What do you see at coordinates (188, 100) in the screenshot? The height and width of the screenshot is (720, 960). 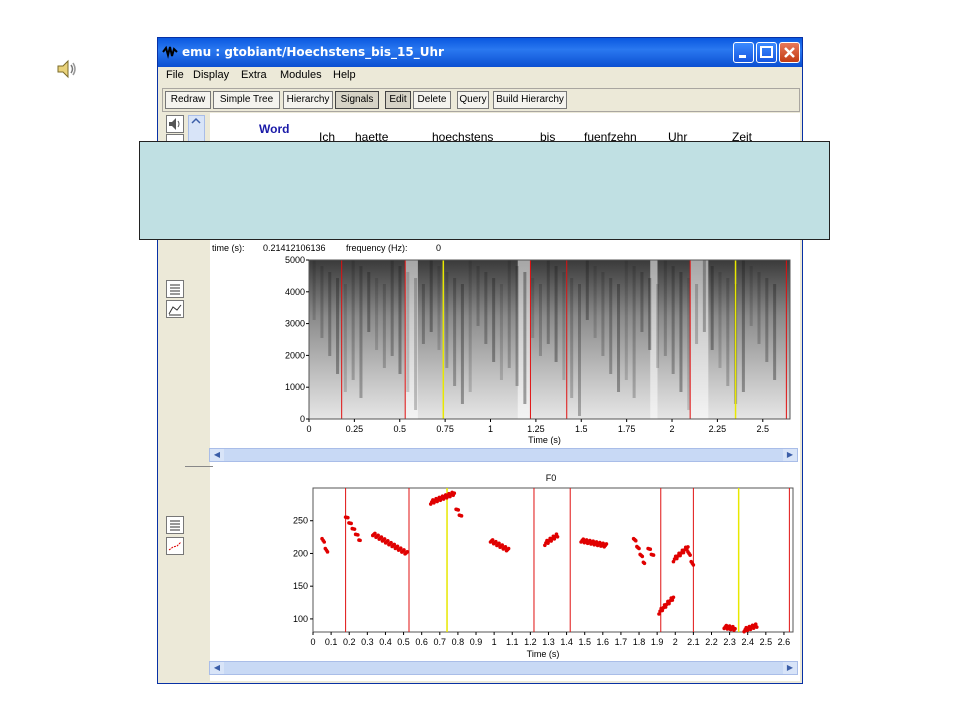 I see `redraw-button: Redraw` at bounding box center [188, 100].